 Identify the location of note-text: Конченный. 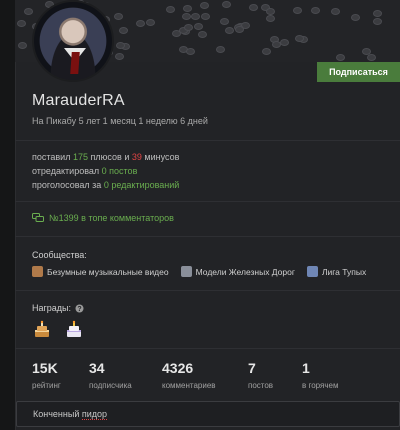
(57, 414).